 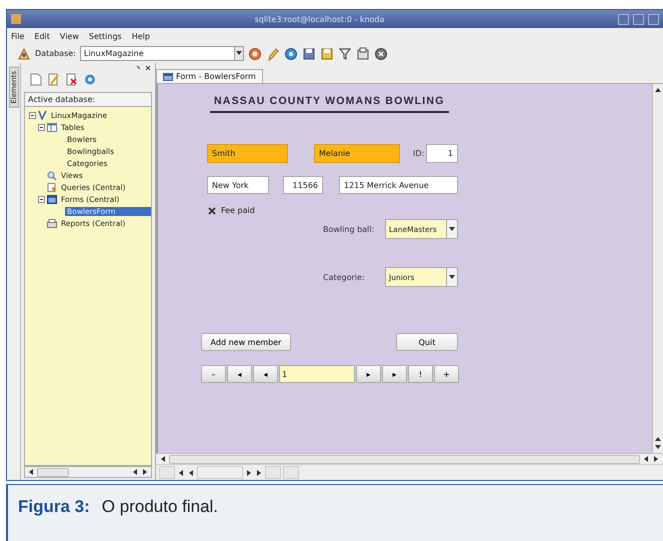 I want to click on delete-icon, so click(x=72, y=79).